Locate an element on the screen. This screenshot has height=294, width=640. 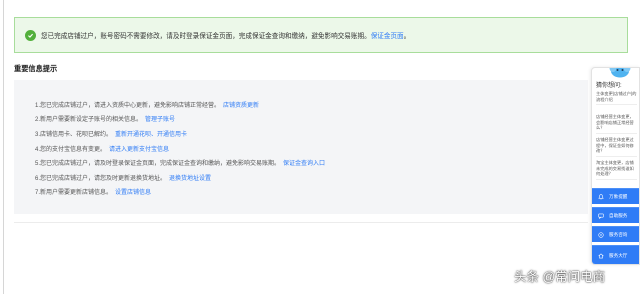
self-service-button: 自助服务 is located at coordinates (615, 215).